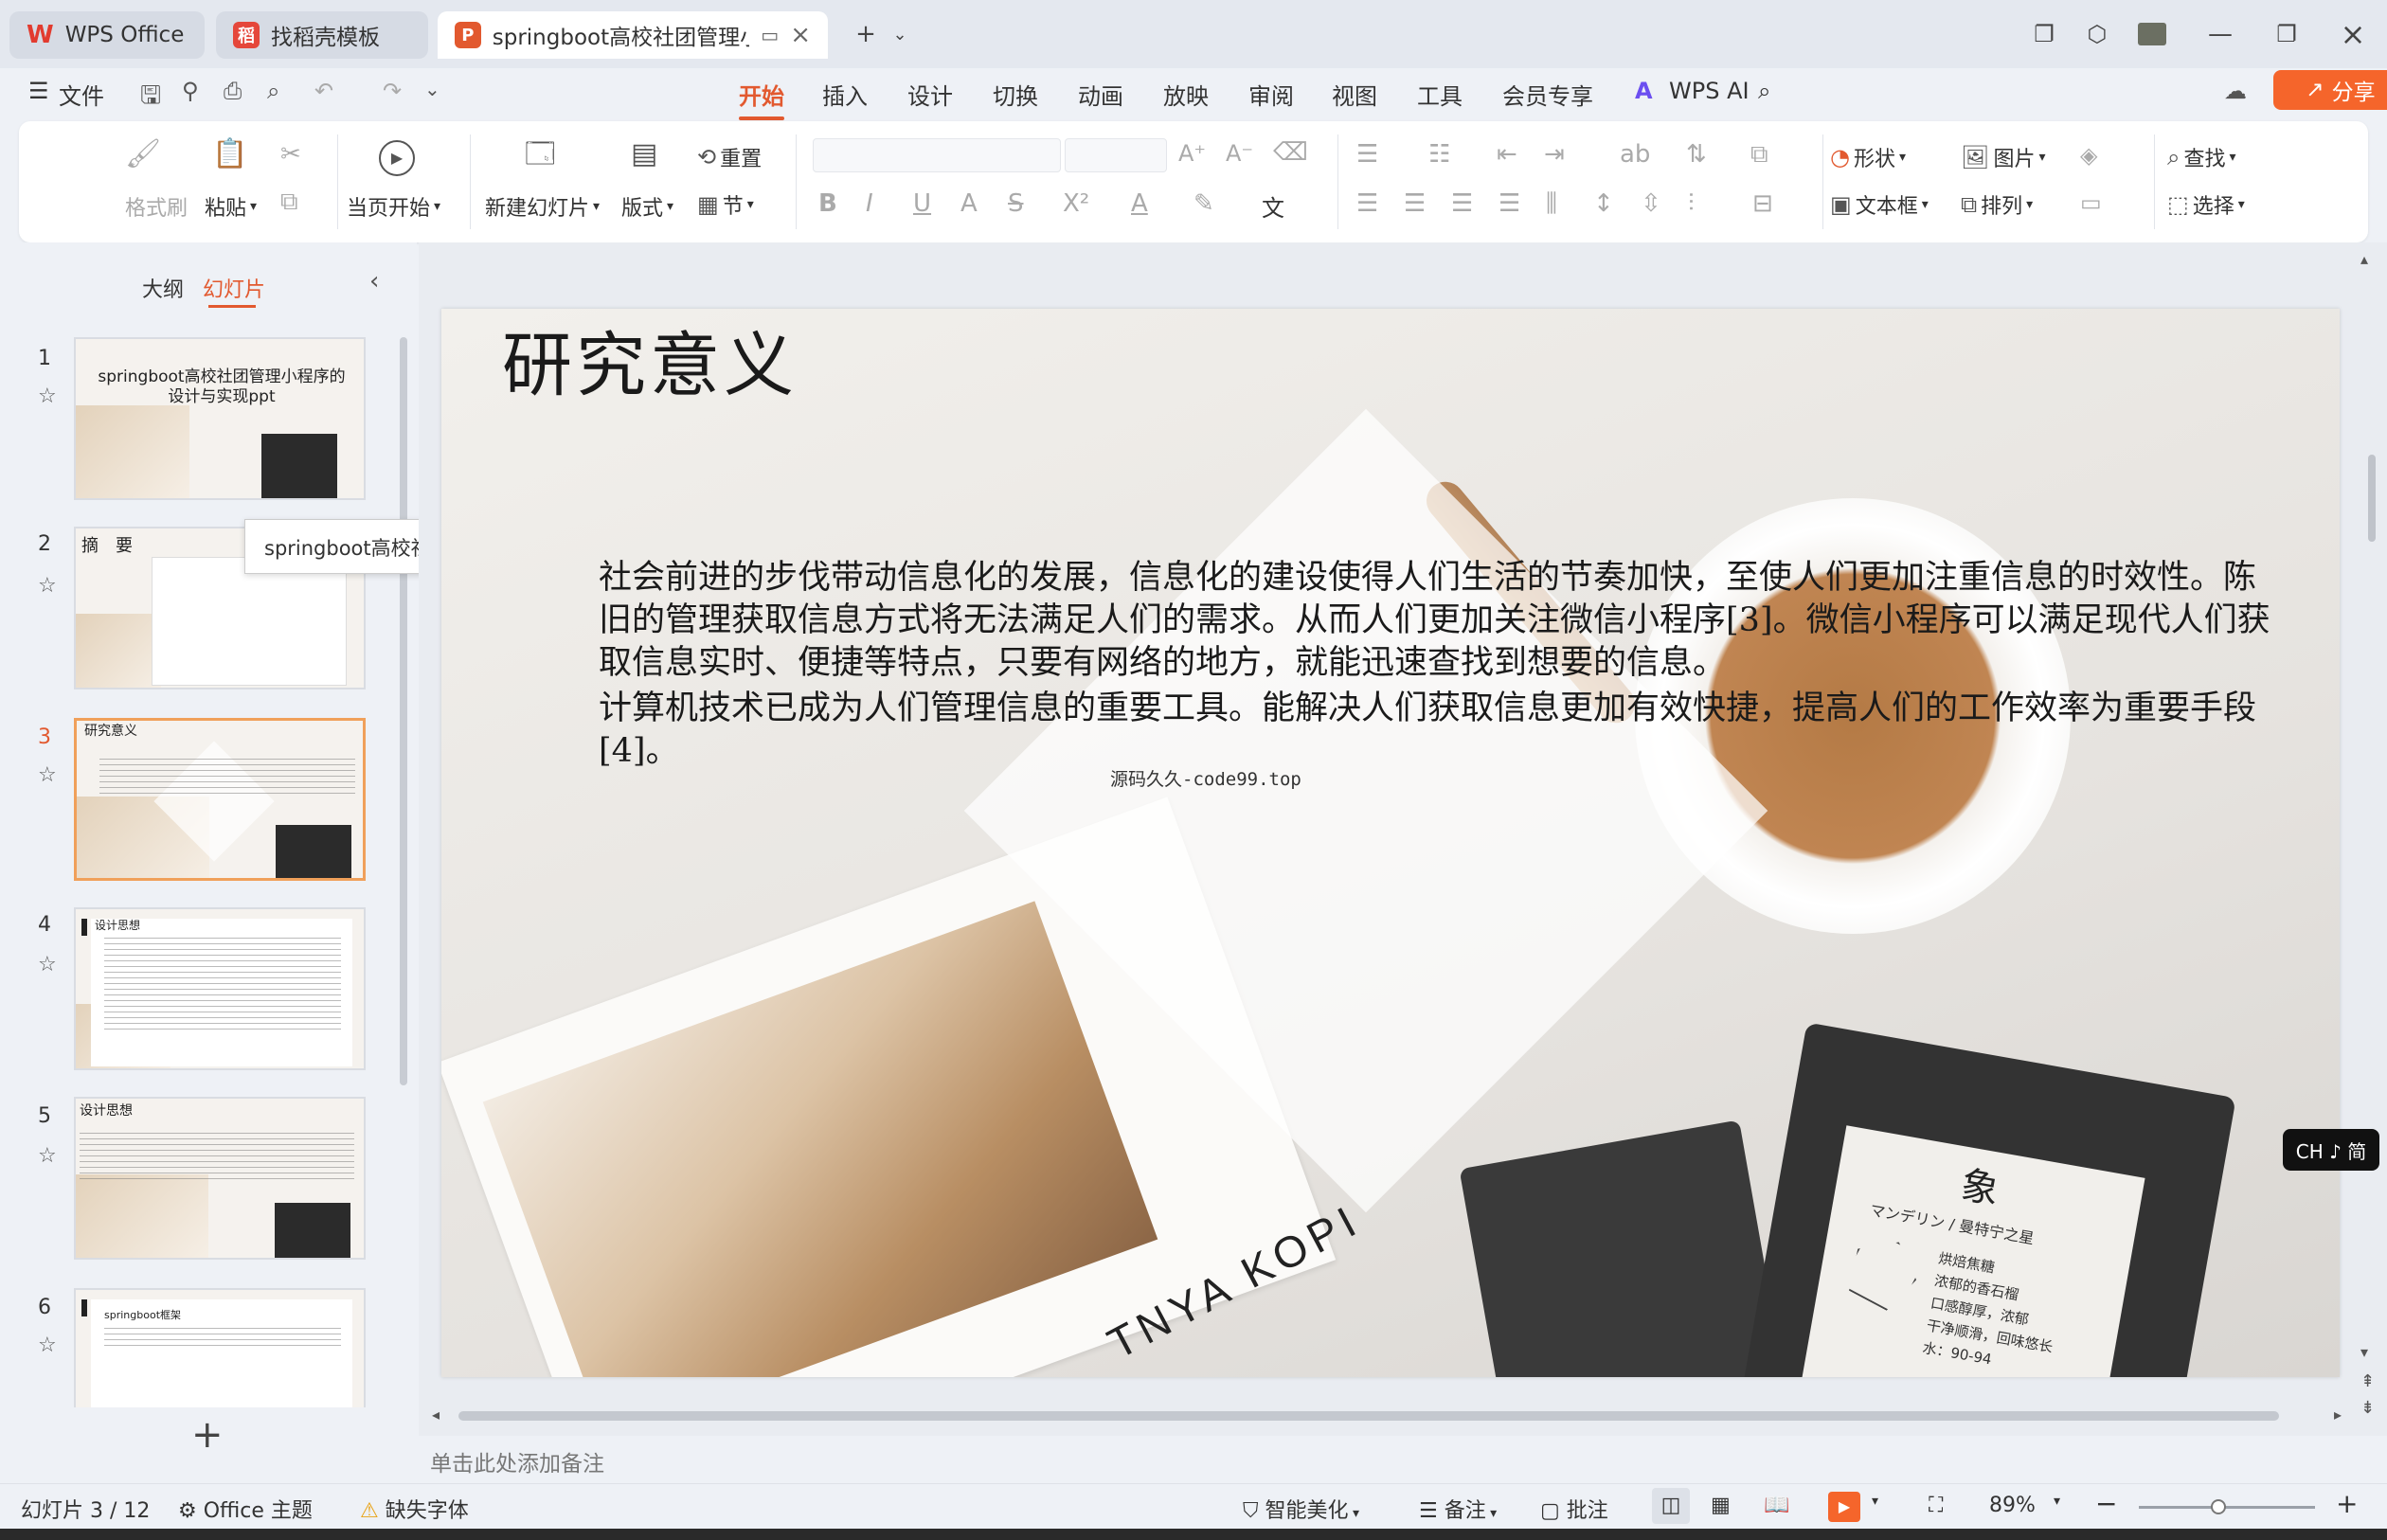 The image size is (2387, 1540). Describe the element at coordinates (323, 91) in the screenshot. I see `undo-icon: ↶` at that location.